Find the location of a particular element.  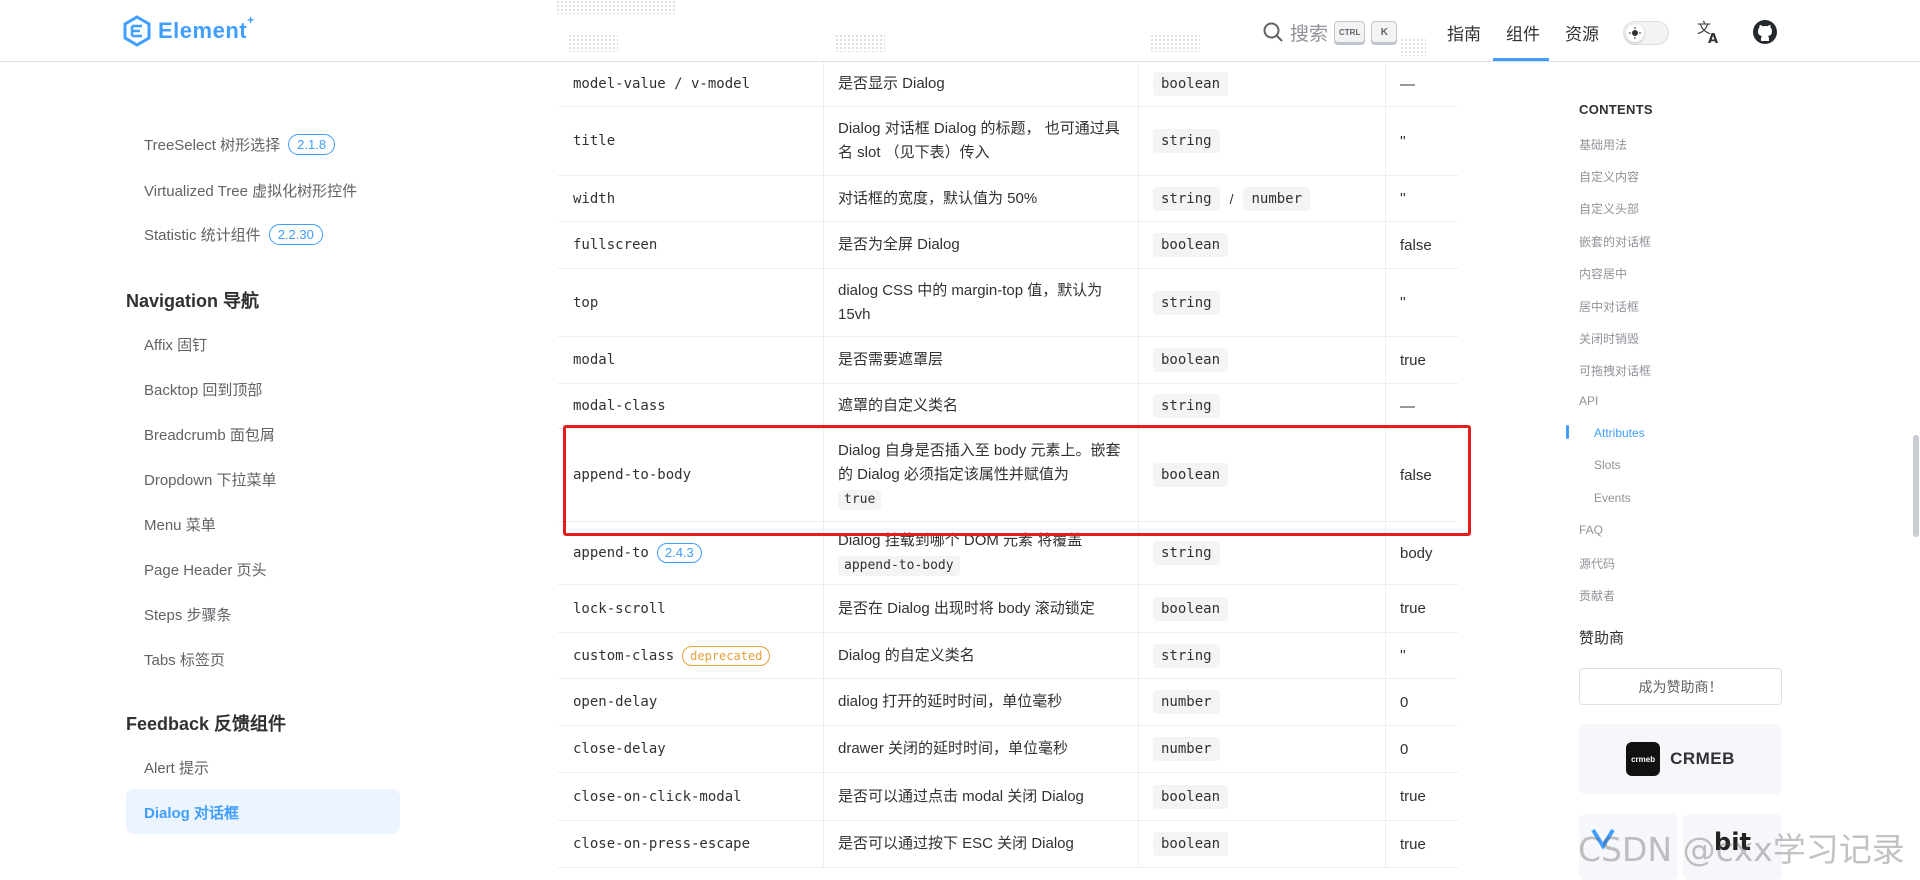

theme-toggle is located at coordinates (1646, 33).